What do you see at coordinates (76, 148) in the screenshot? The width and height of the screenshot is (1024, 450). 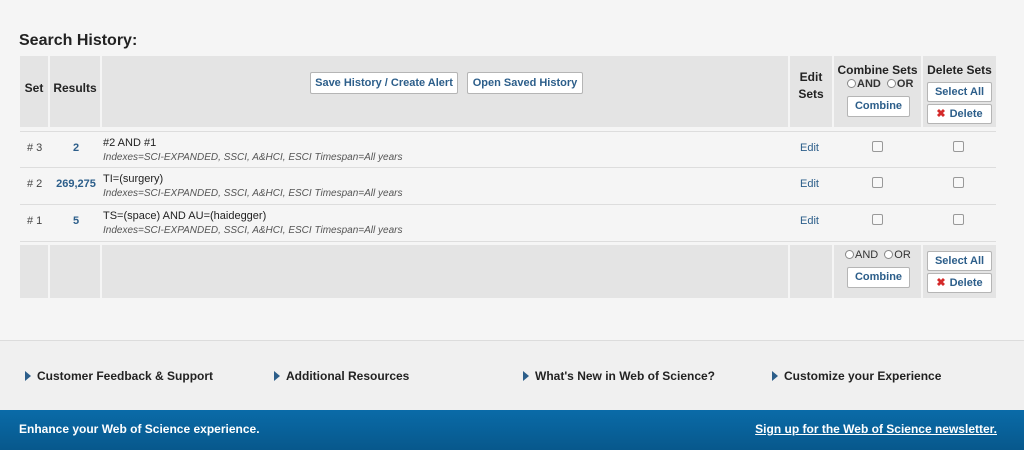 I see `results-link: 2` at bounding box center [76, 148].